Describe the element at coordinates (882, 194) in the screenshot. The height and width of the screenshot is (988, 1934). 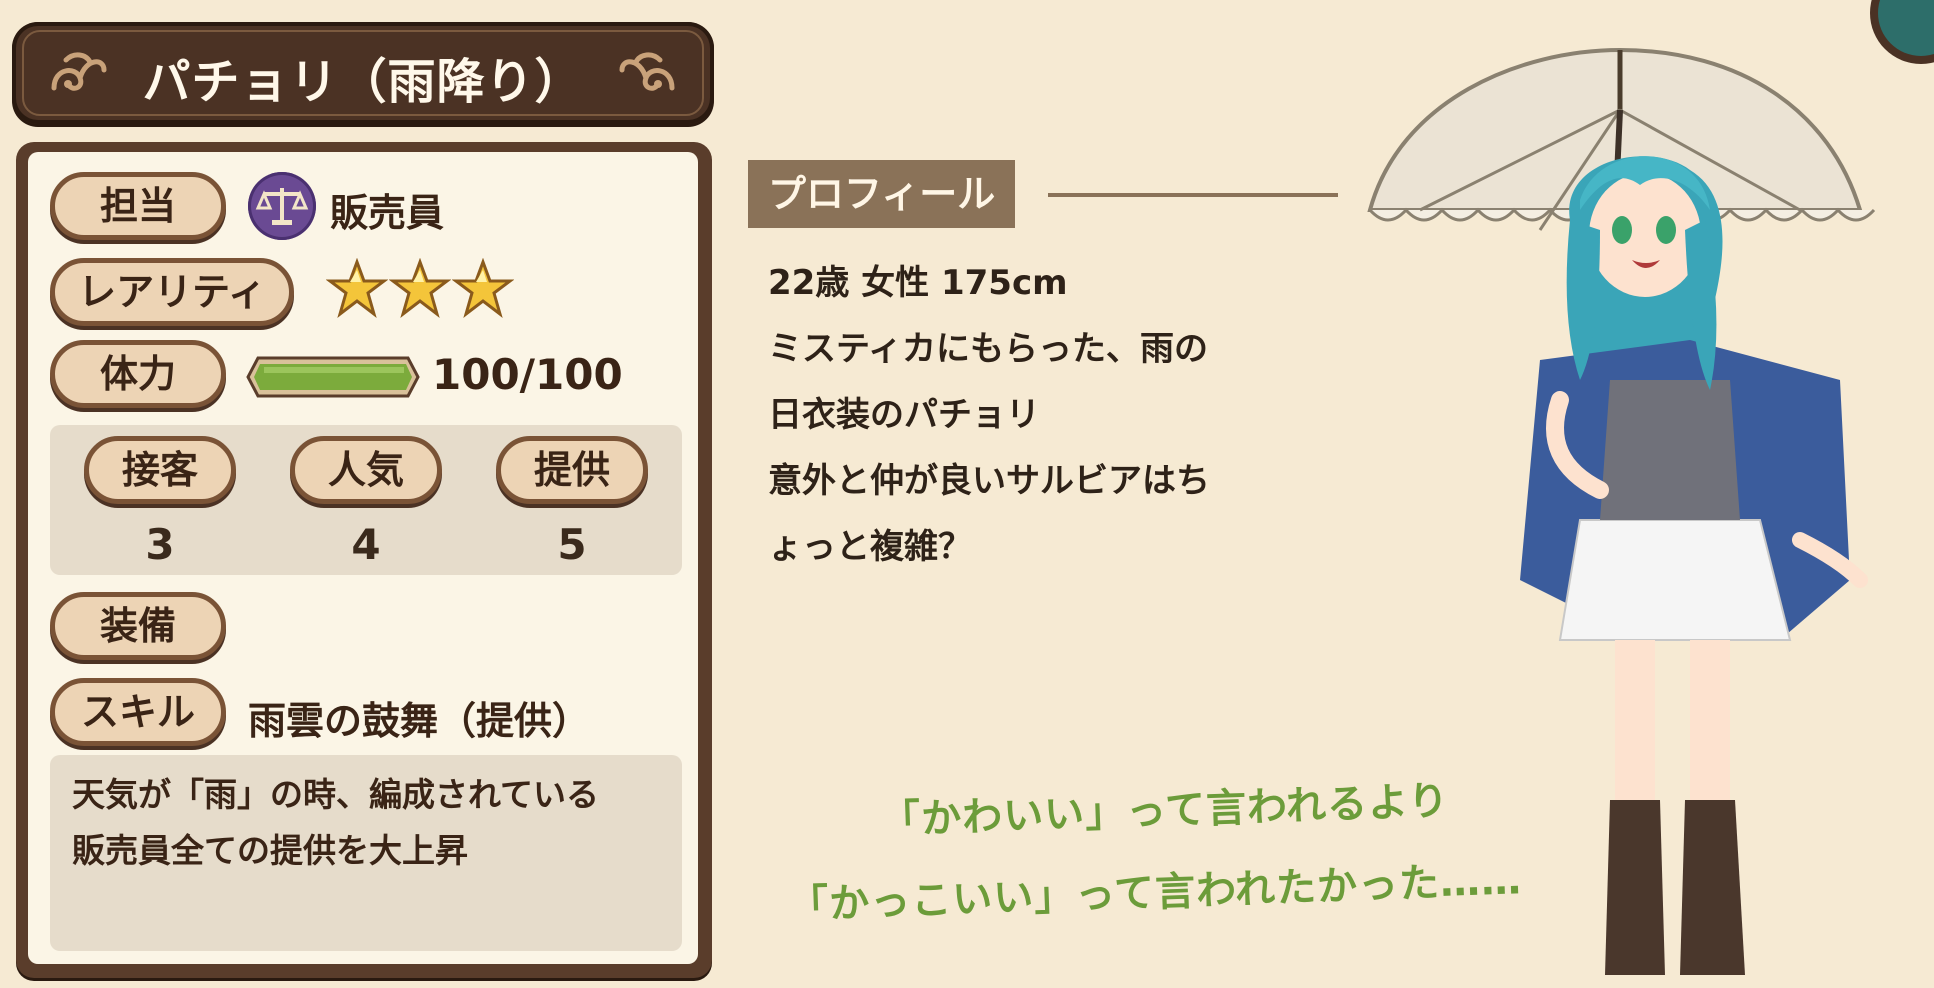
I see `profile-title: プロフィール` at that location.